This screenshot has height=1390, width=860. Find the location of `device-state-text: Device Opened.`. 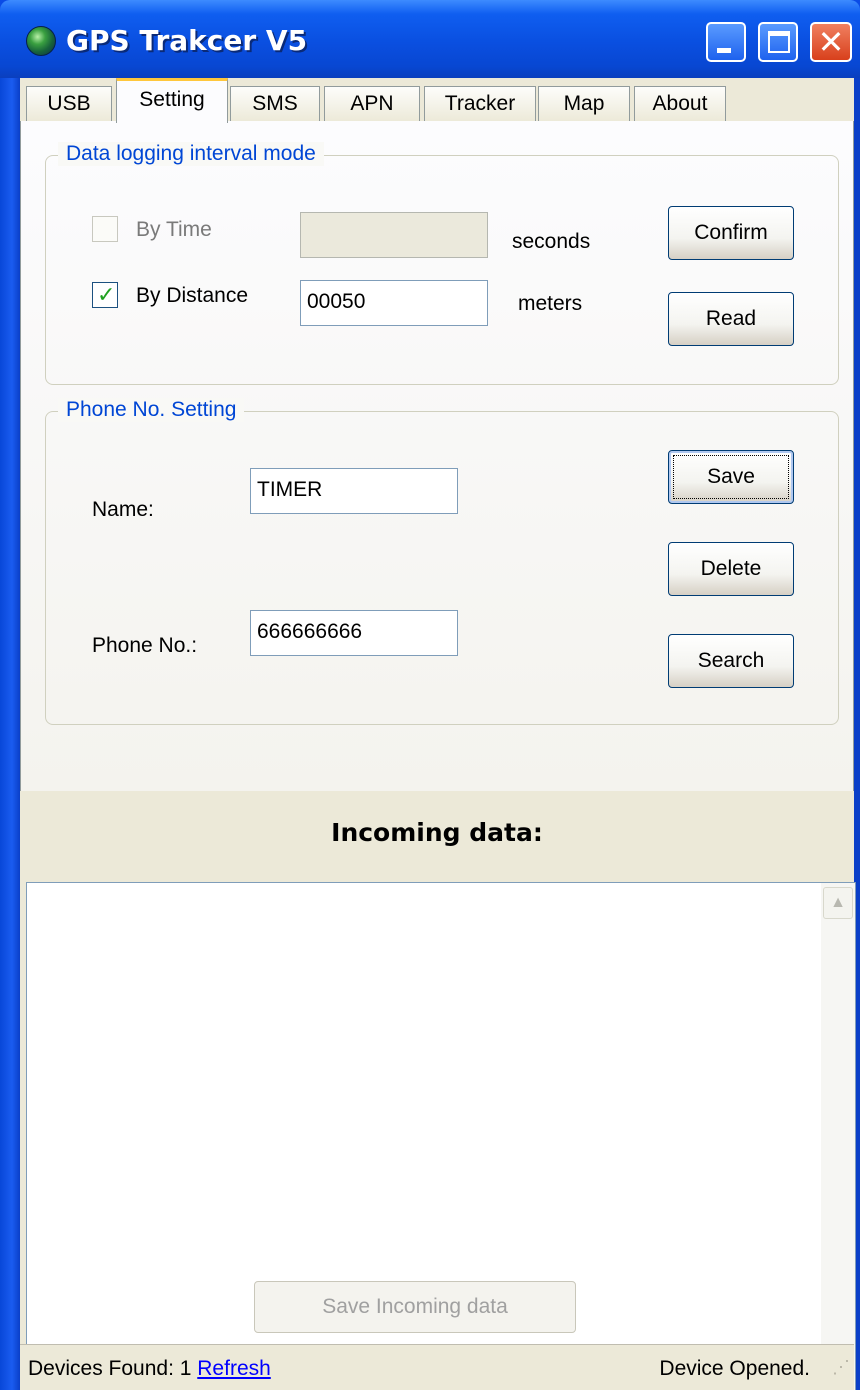

device-state-text: Device Opened. is located at coordinates (734, 1368).